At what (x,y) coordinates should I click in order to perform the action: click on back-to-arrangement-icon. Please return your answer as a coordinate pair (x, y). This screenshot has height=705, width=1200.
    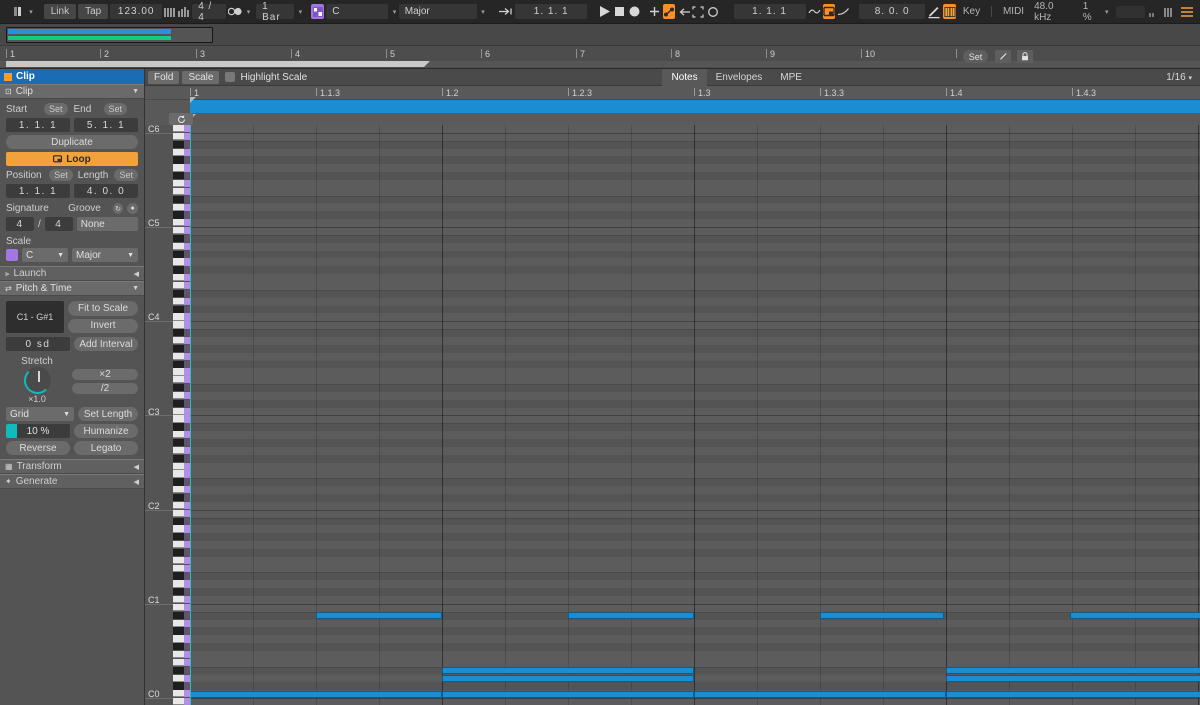
    Looking at the image, I should click on (683, 11).